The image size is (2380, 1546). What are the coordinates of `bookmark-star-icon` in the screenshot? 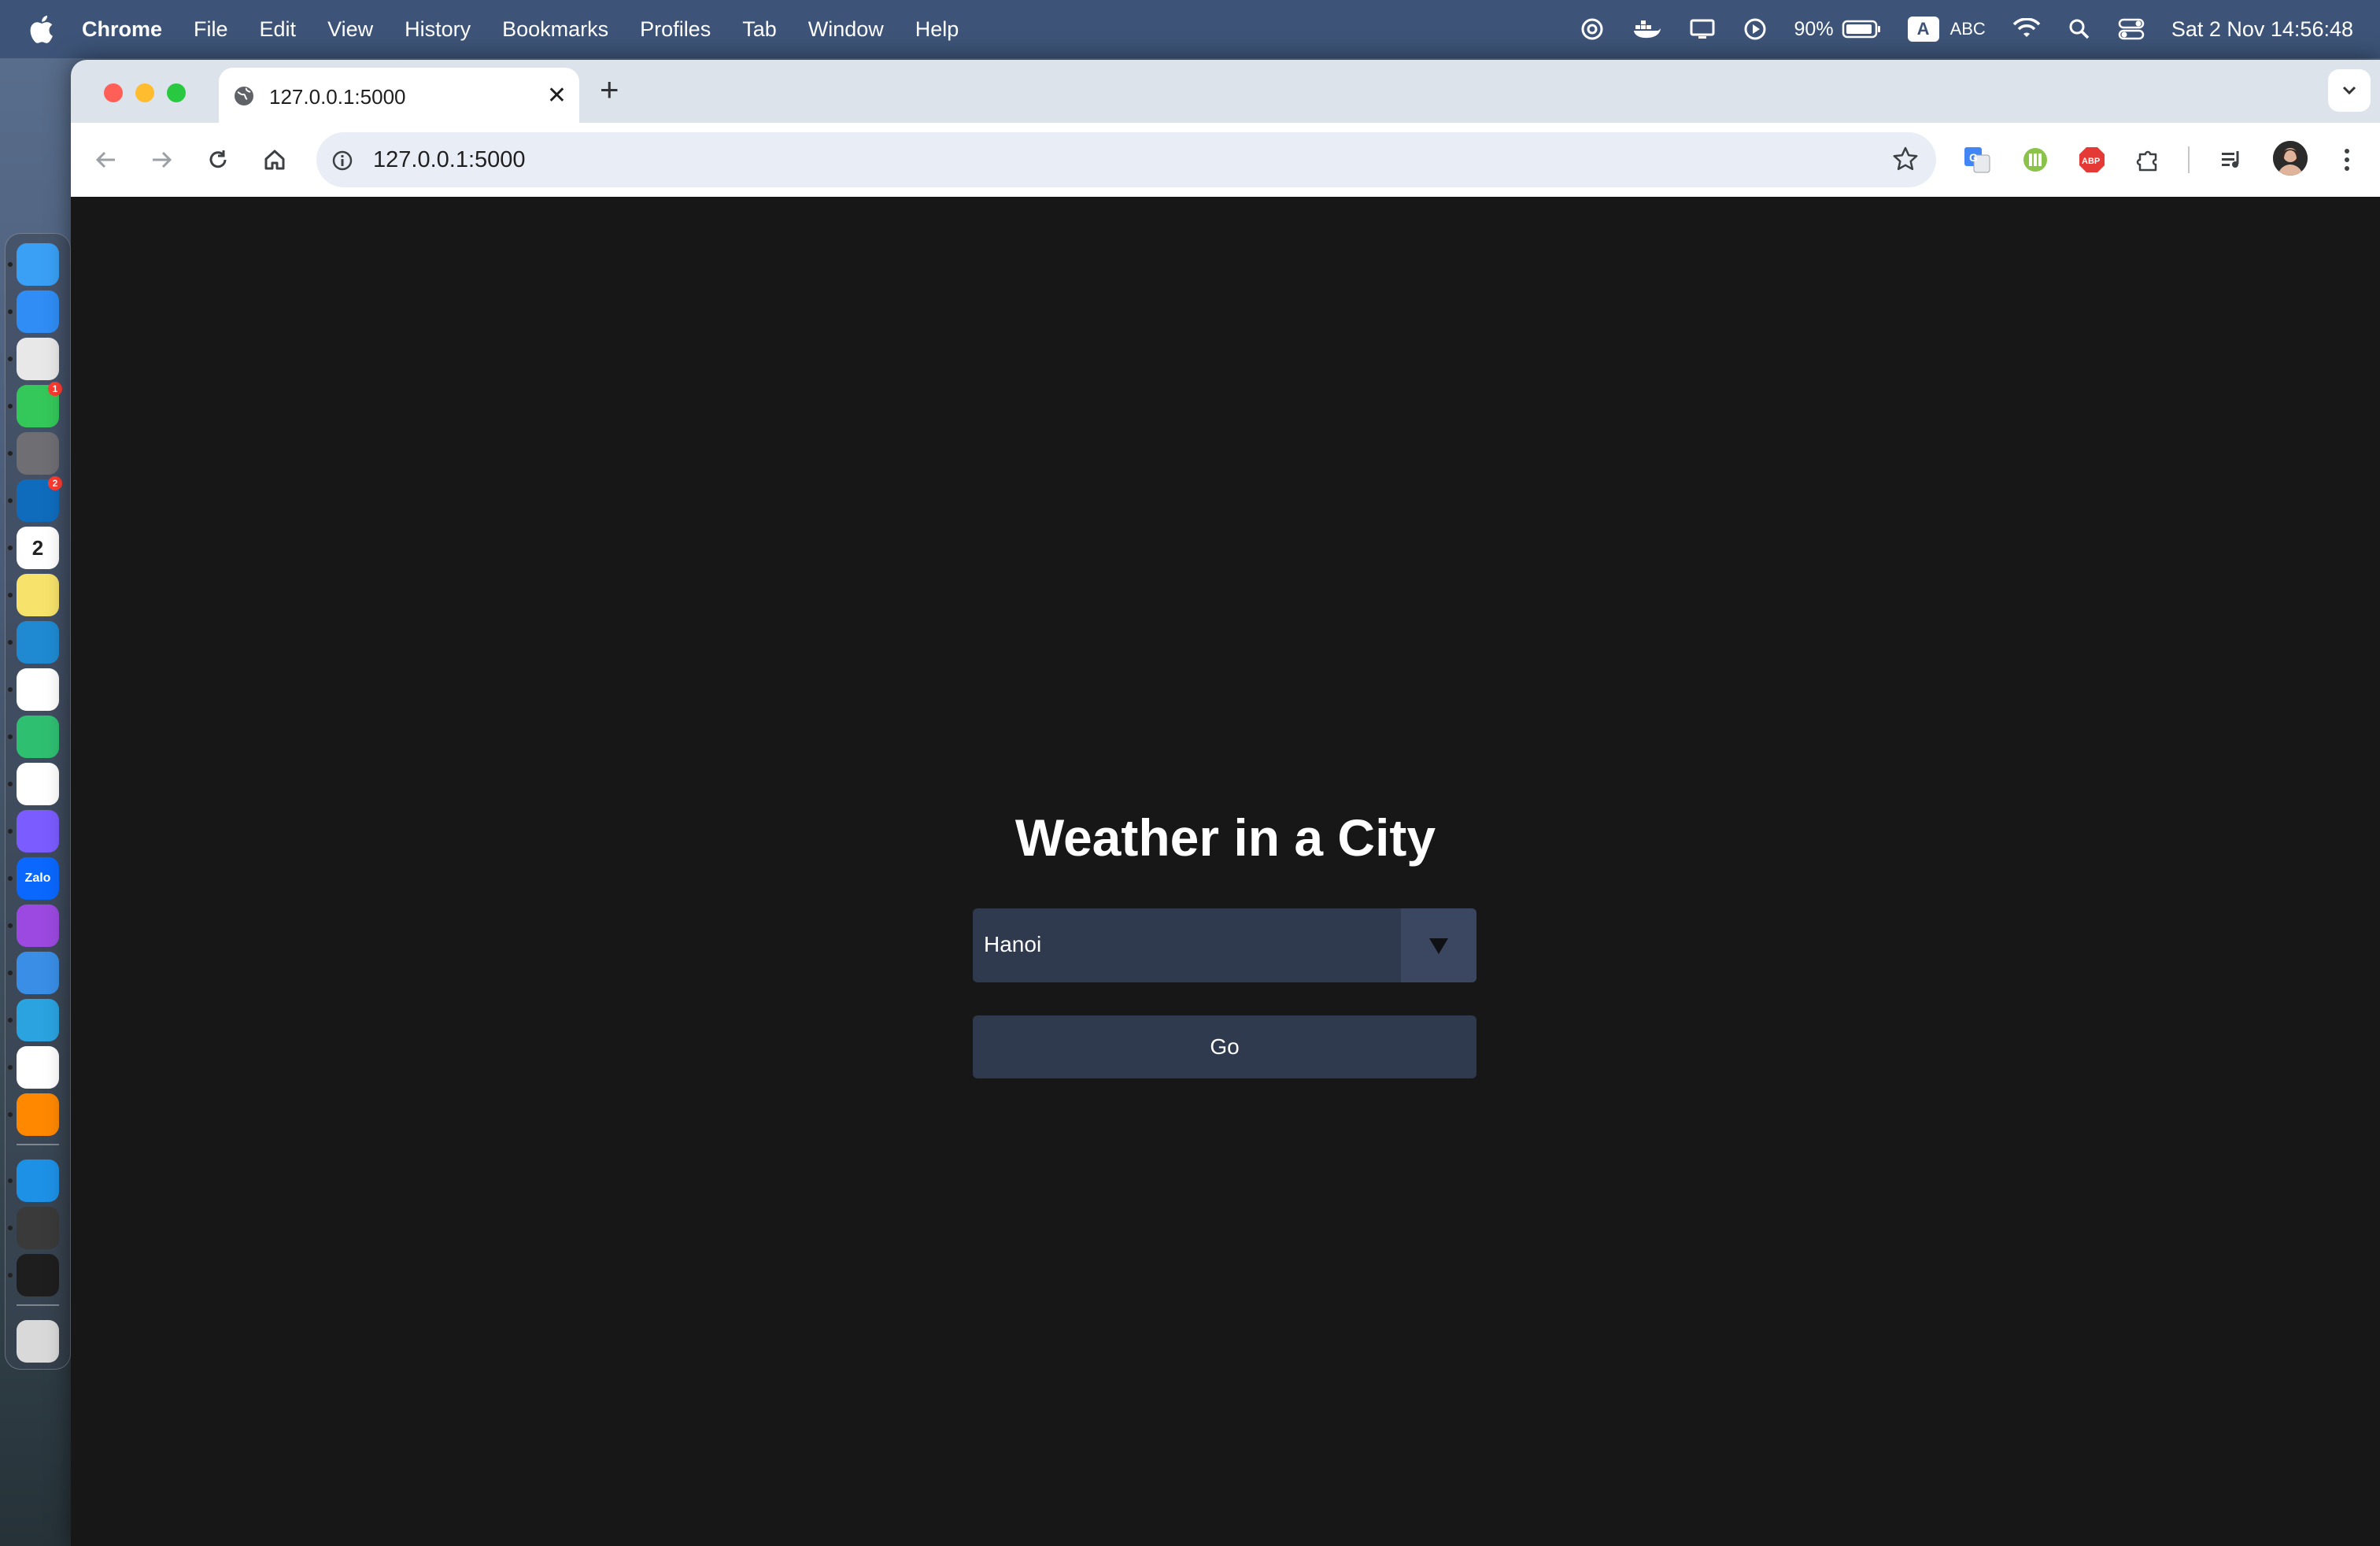 It's located at (1905, 161).